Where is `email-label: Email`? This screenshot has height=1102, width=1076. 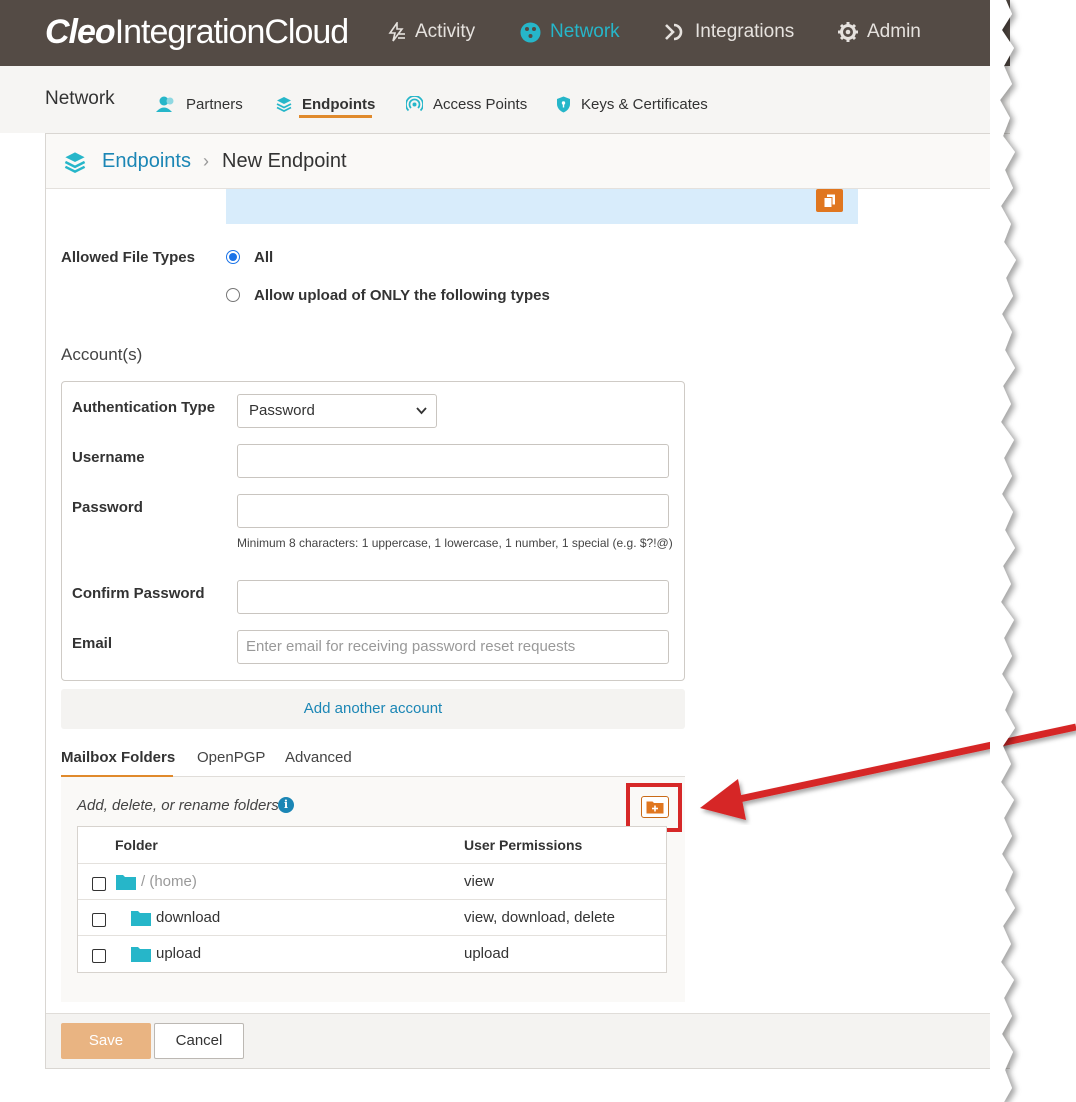
email-label: Email is located at coordinates (92, 643).